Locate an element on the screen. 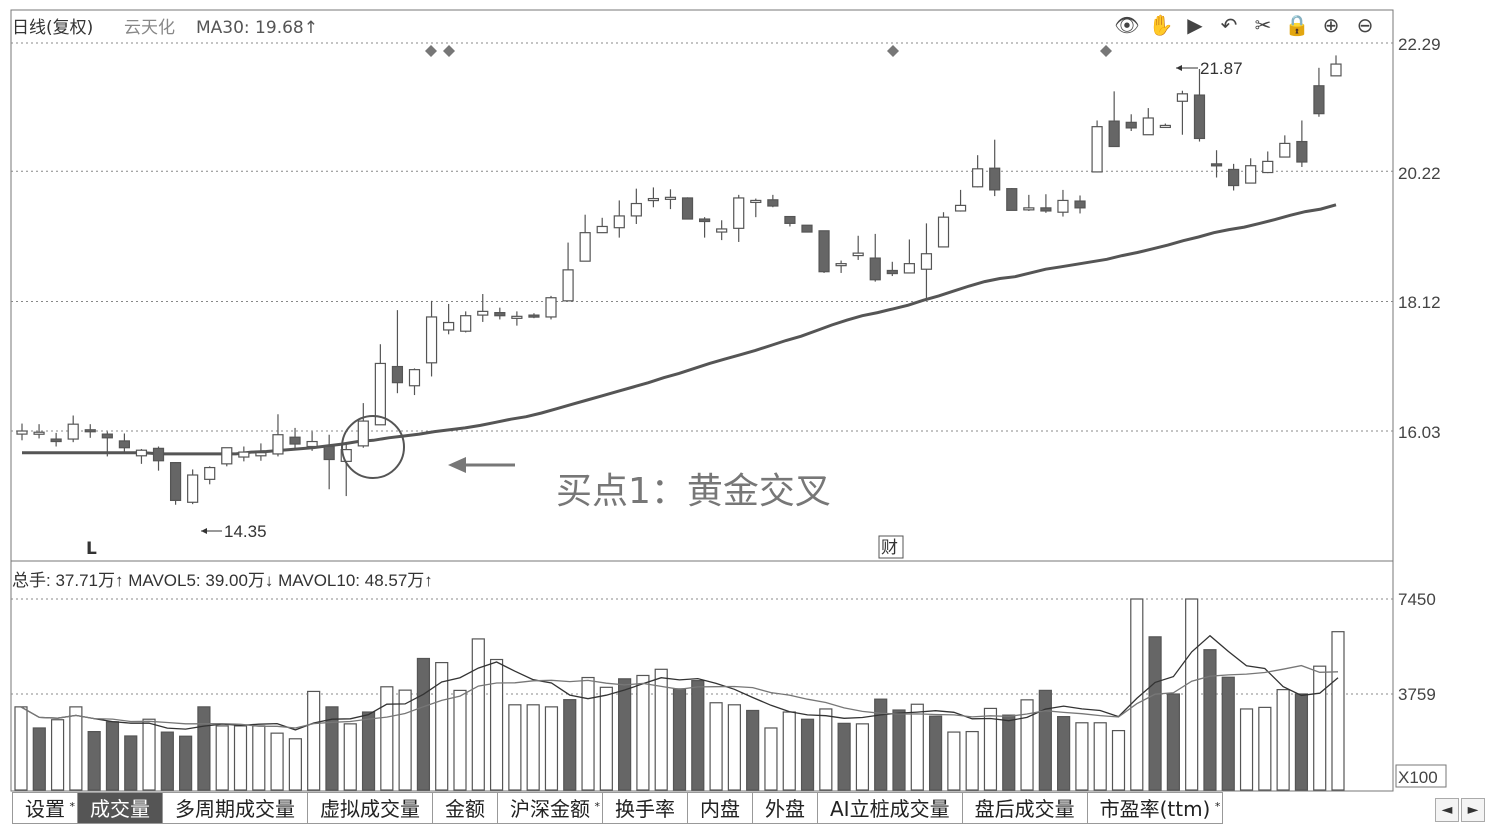 This screenshot has height=831, width=1489. tab-label: 多周期成交量 is located at coordinates (235, 809).